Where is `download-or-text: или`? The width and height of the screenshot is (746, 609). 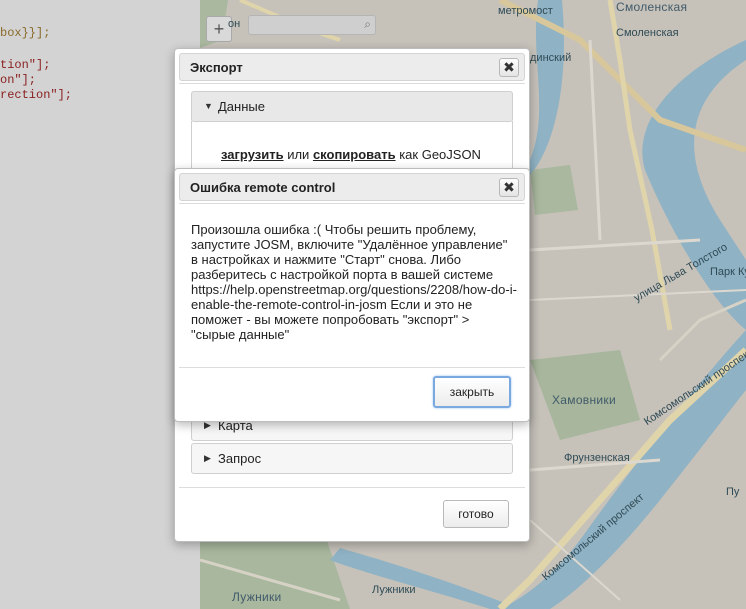 download-or-text: или is located at coordinates (298, 154).